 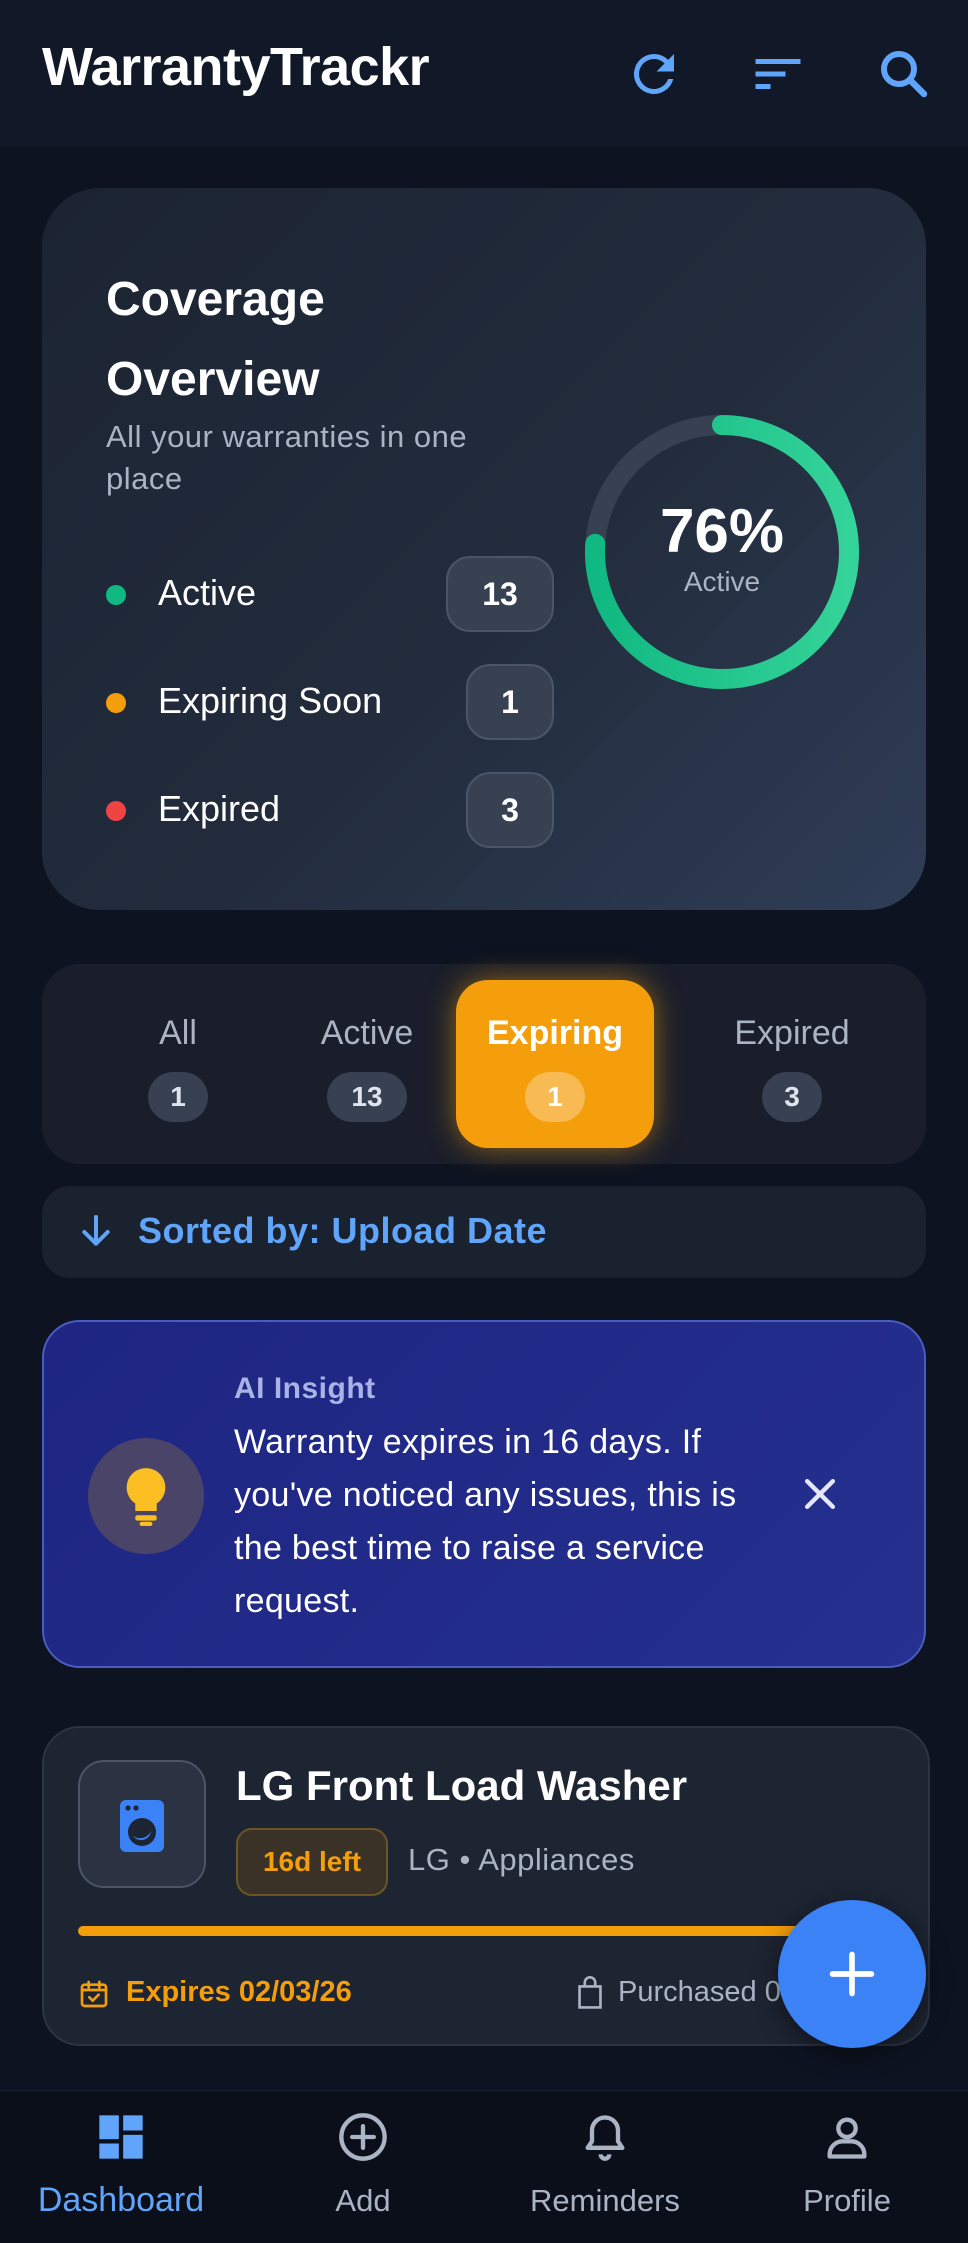 I want to click on nav-profile: Profile, so click(x=847, y=2167).